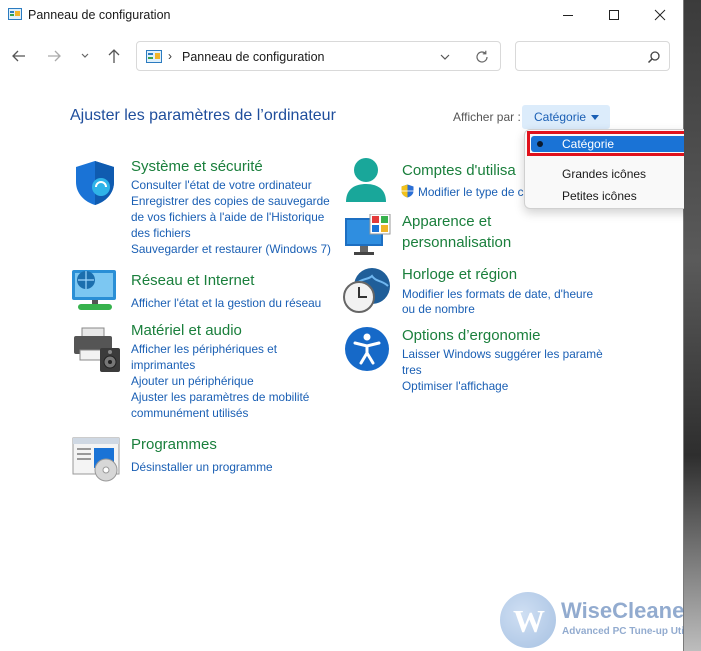 The image size is (701, 651). I want to click on menu-item-small-icons: Petites icônes, so click(599, 196).